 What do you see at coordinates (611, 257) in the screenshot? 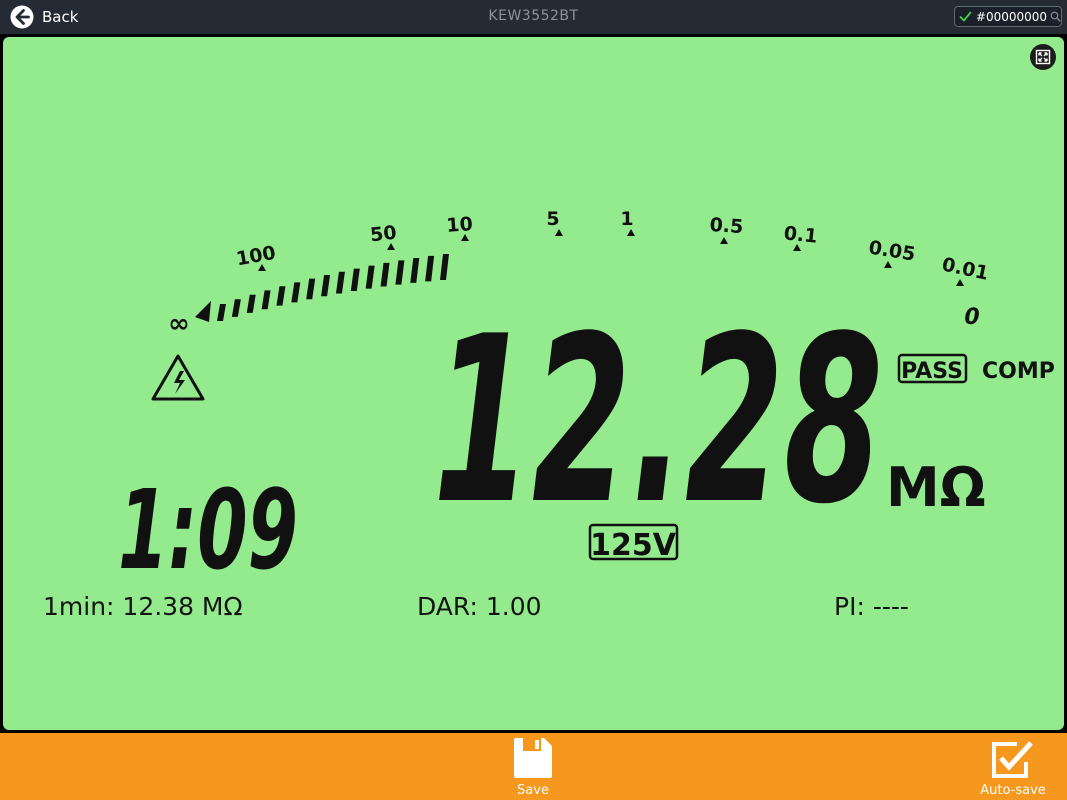
I see `scale-tick-markers` at bounding box center [611, 257].